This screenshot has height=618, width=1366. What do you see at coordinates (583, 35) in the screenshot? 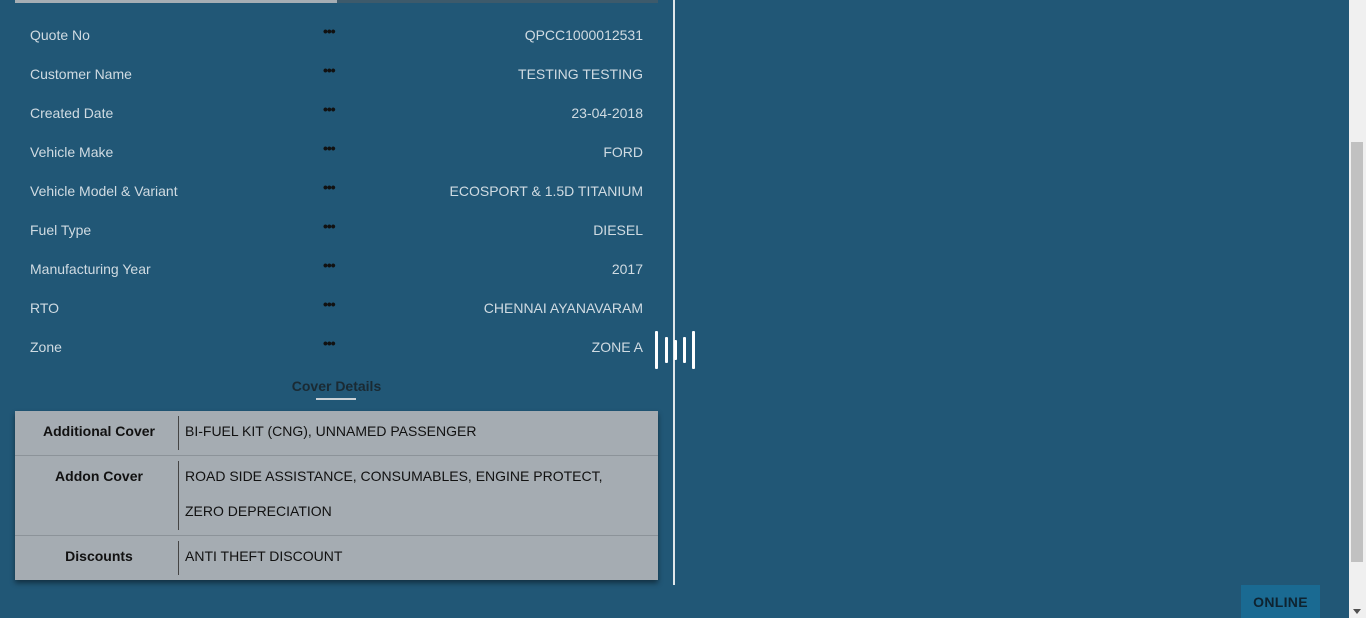
I see `detail-value: QPCC1000012531` at bounding box center [583, 35].